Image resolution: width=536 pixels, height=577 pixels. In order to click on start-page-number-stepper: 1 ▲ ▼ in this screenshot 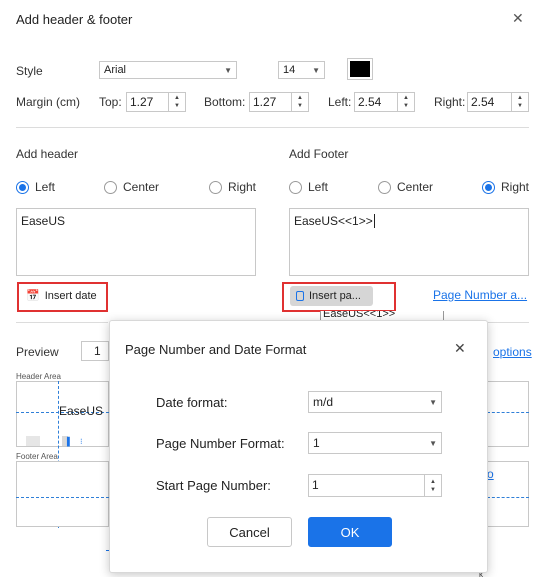, I will do `click(375, 485)`.